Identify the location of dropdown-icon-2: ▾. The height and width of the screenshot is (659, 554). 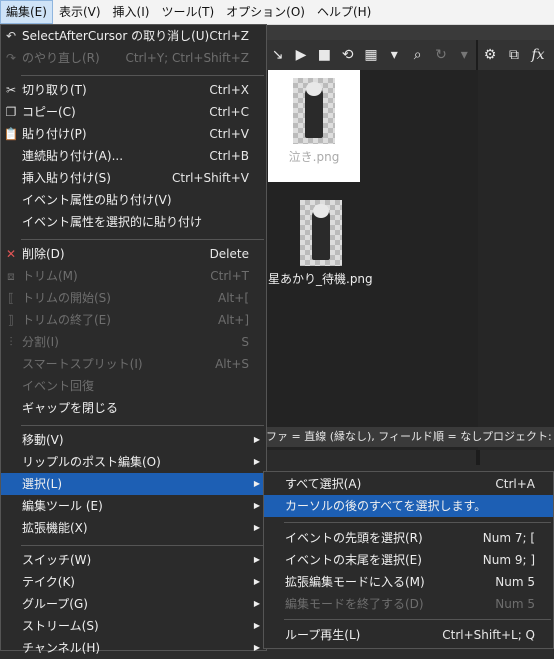
(464, 55).